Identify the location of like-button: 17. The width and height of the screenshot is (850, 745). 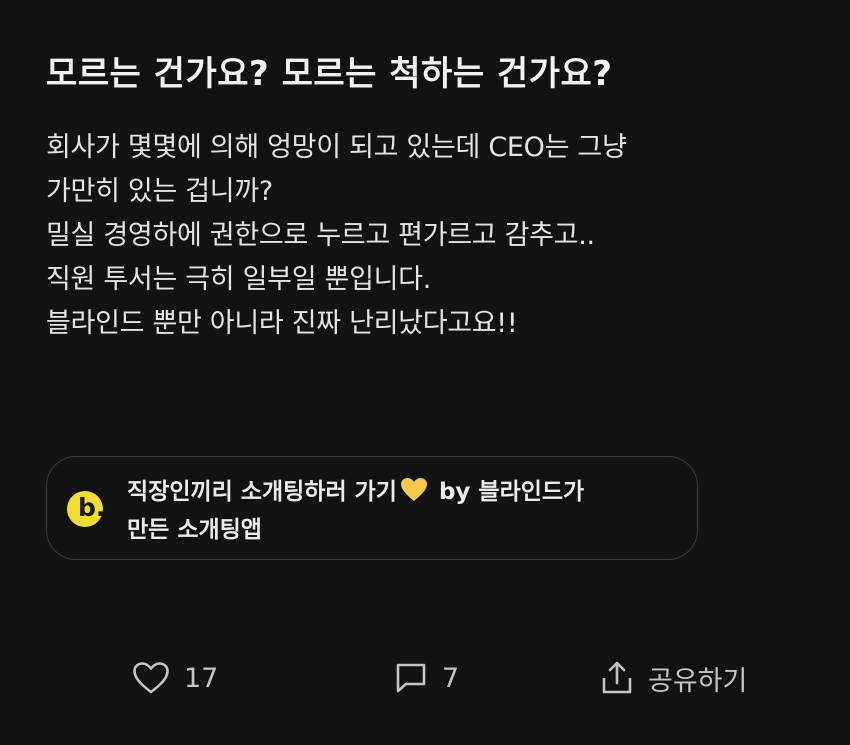
(175, 678).